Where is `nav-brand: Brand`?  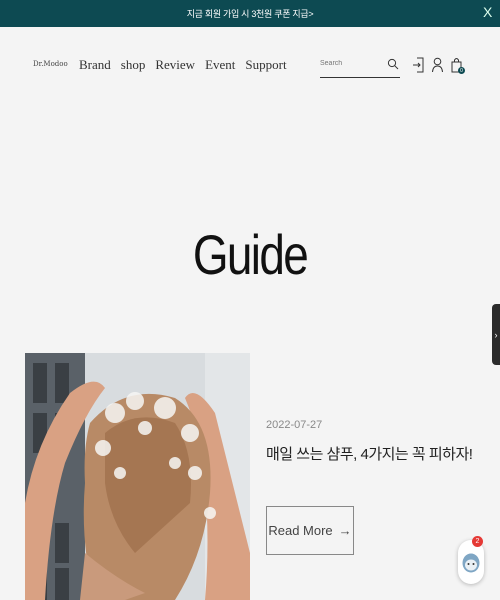
nav-brand: Brand is located at coordinates (95, 65).